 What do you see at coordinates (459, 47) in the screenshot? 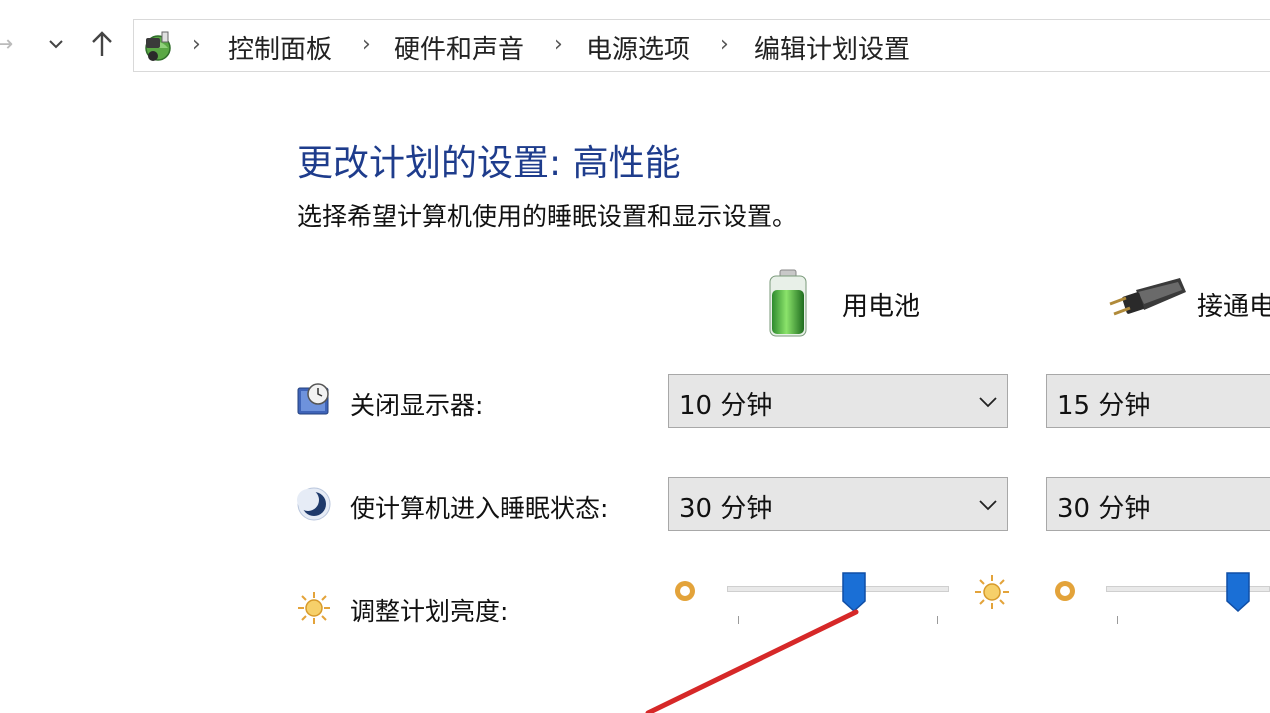
I see `breadcrumb-hardware-sound: 硬件和声音` at bounding box center [459, 47].